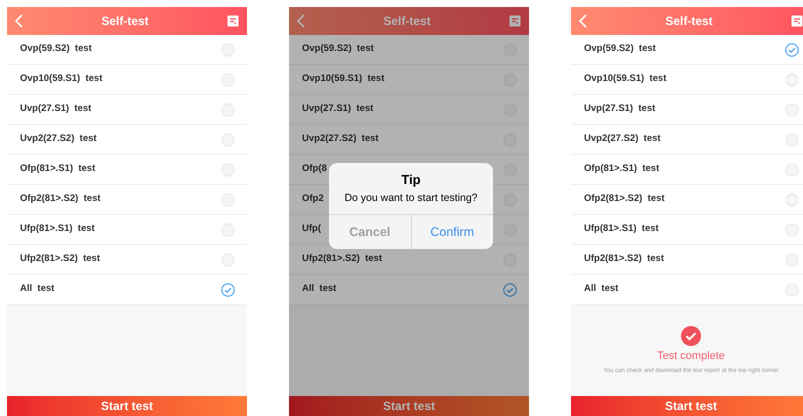 The width and height of the screenshot is (803, 416). Describe the element at coordinates (691, 336) in the screenshot. I see `success-check-icon` at that location.